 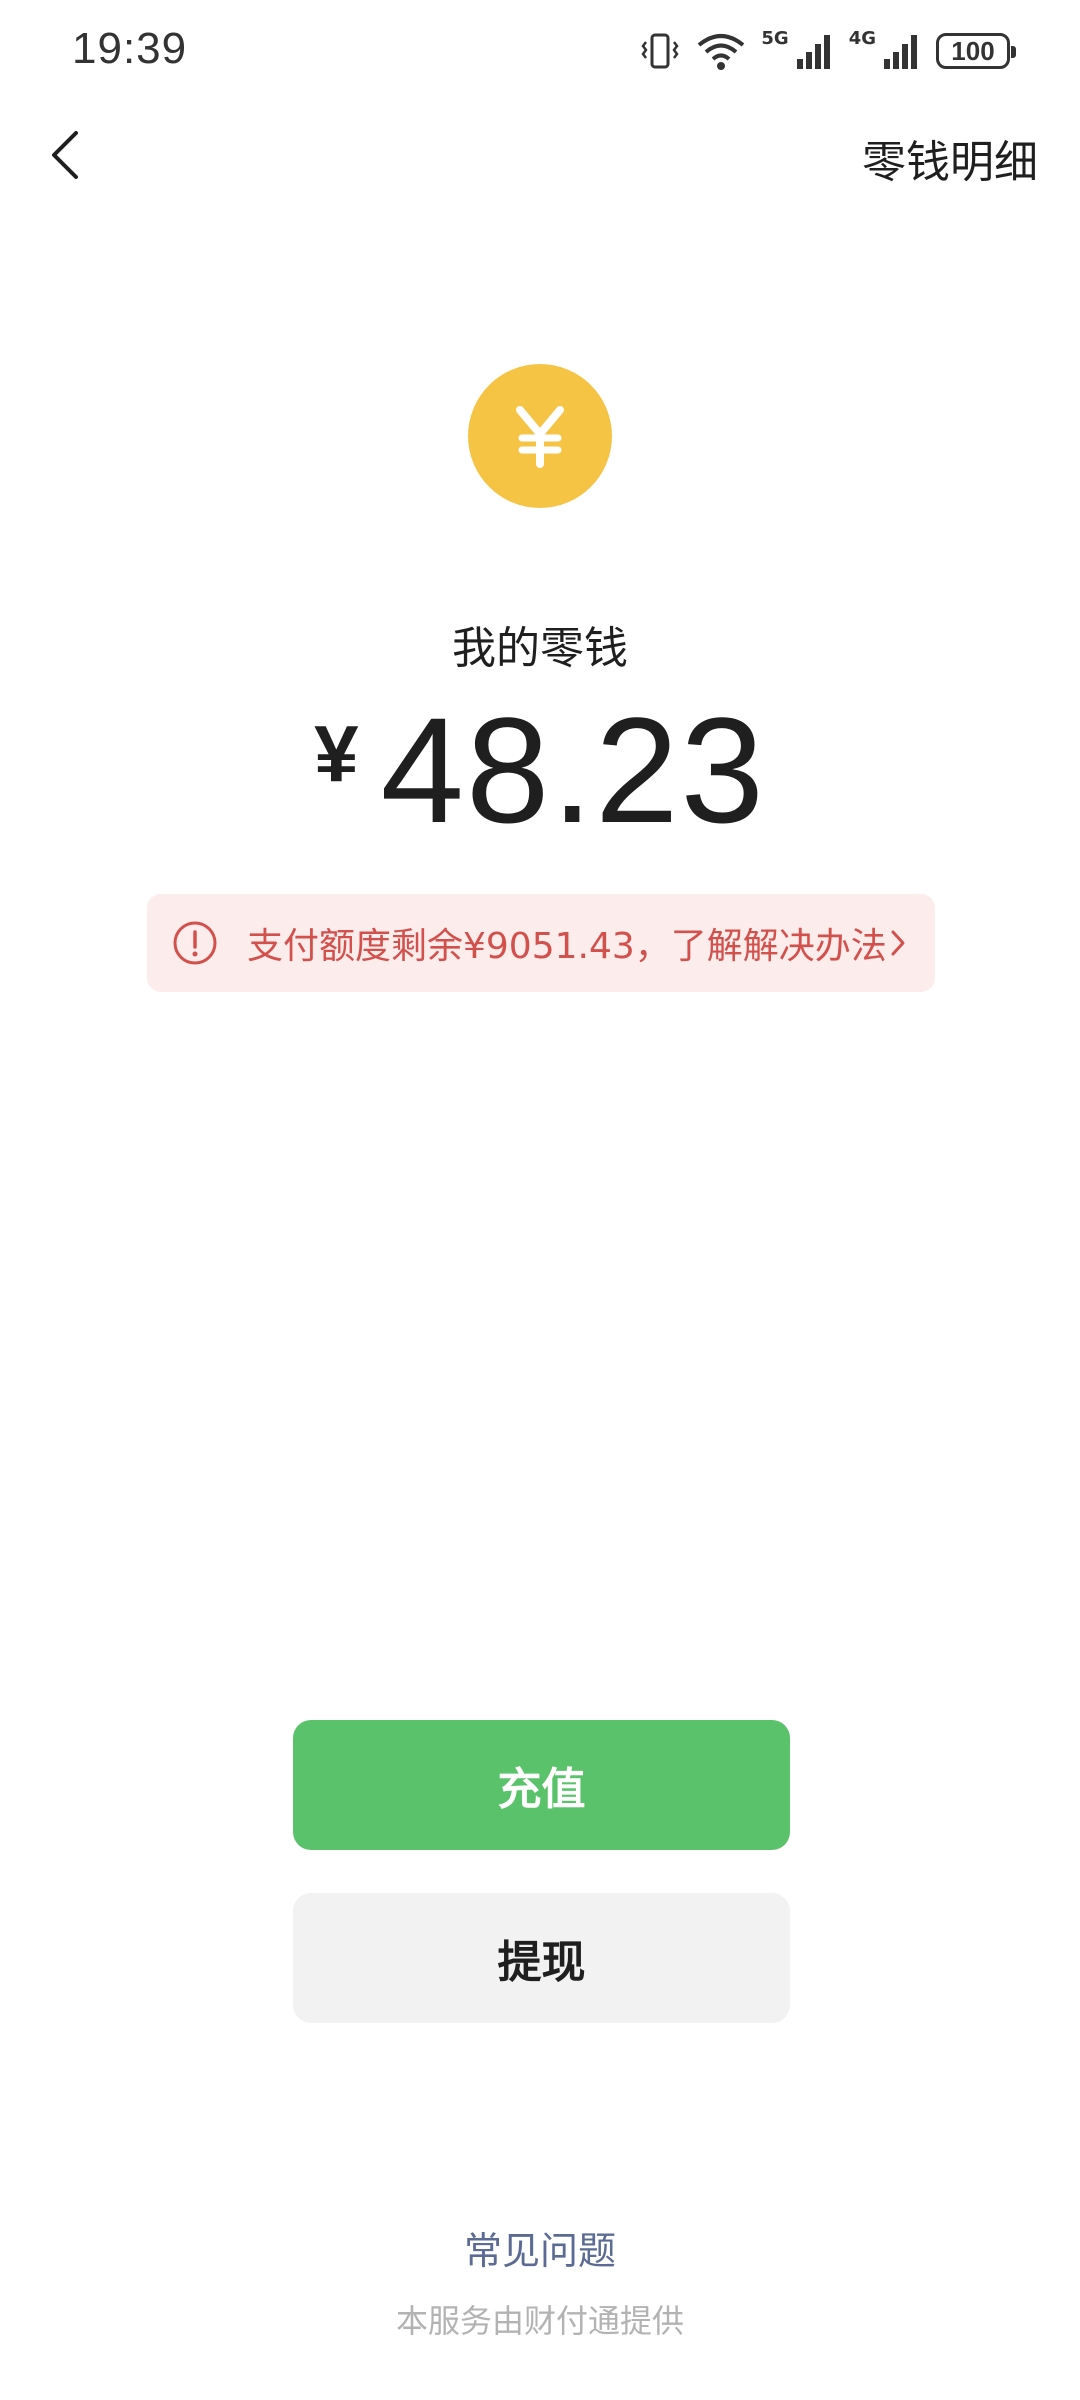 What do you see at coordinates (660, 51) in the screenshot?
I see `vibrate-icon` at bounding box center [660, 51].